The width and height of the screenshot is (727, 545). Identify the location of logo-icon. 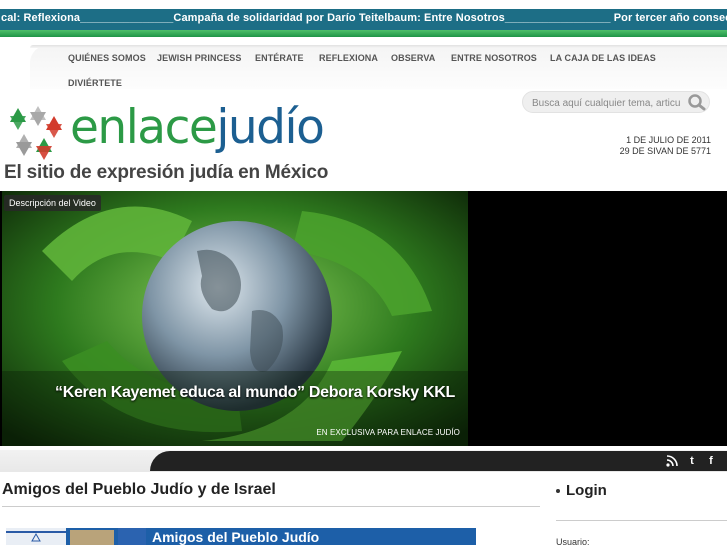
(35, 133).